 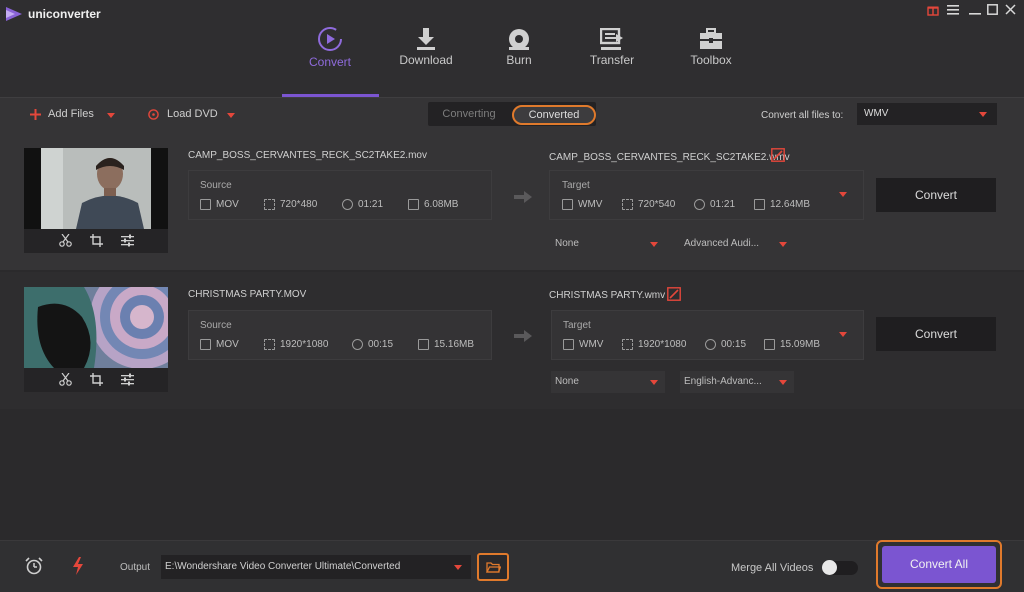 What do you see at coordinates (247, 294) in the screenshot?
I see `source-file-name: CHRISTMAS PARTY.MOV` at bounding box center [247, 294].